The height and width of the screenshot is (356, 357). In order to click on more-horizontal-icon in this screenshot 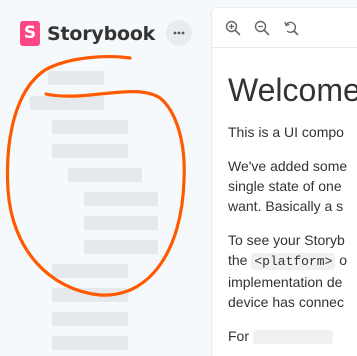, I will do `click(179, 33)`.